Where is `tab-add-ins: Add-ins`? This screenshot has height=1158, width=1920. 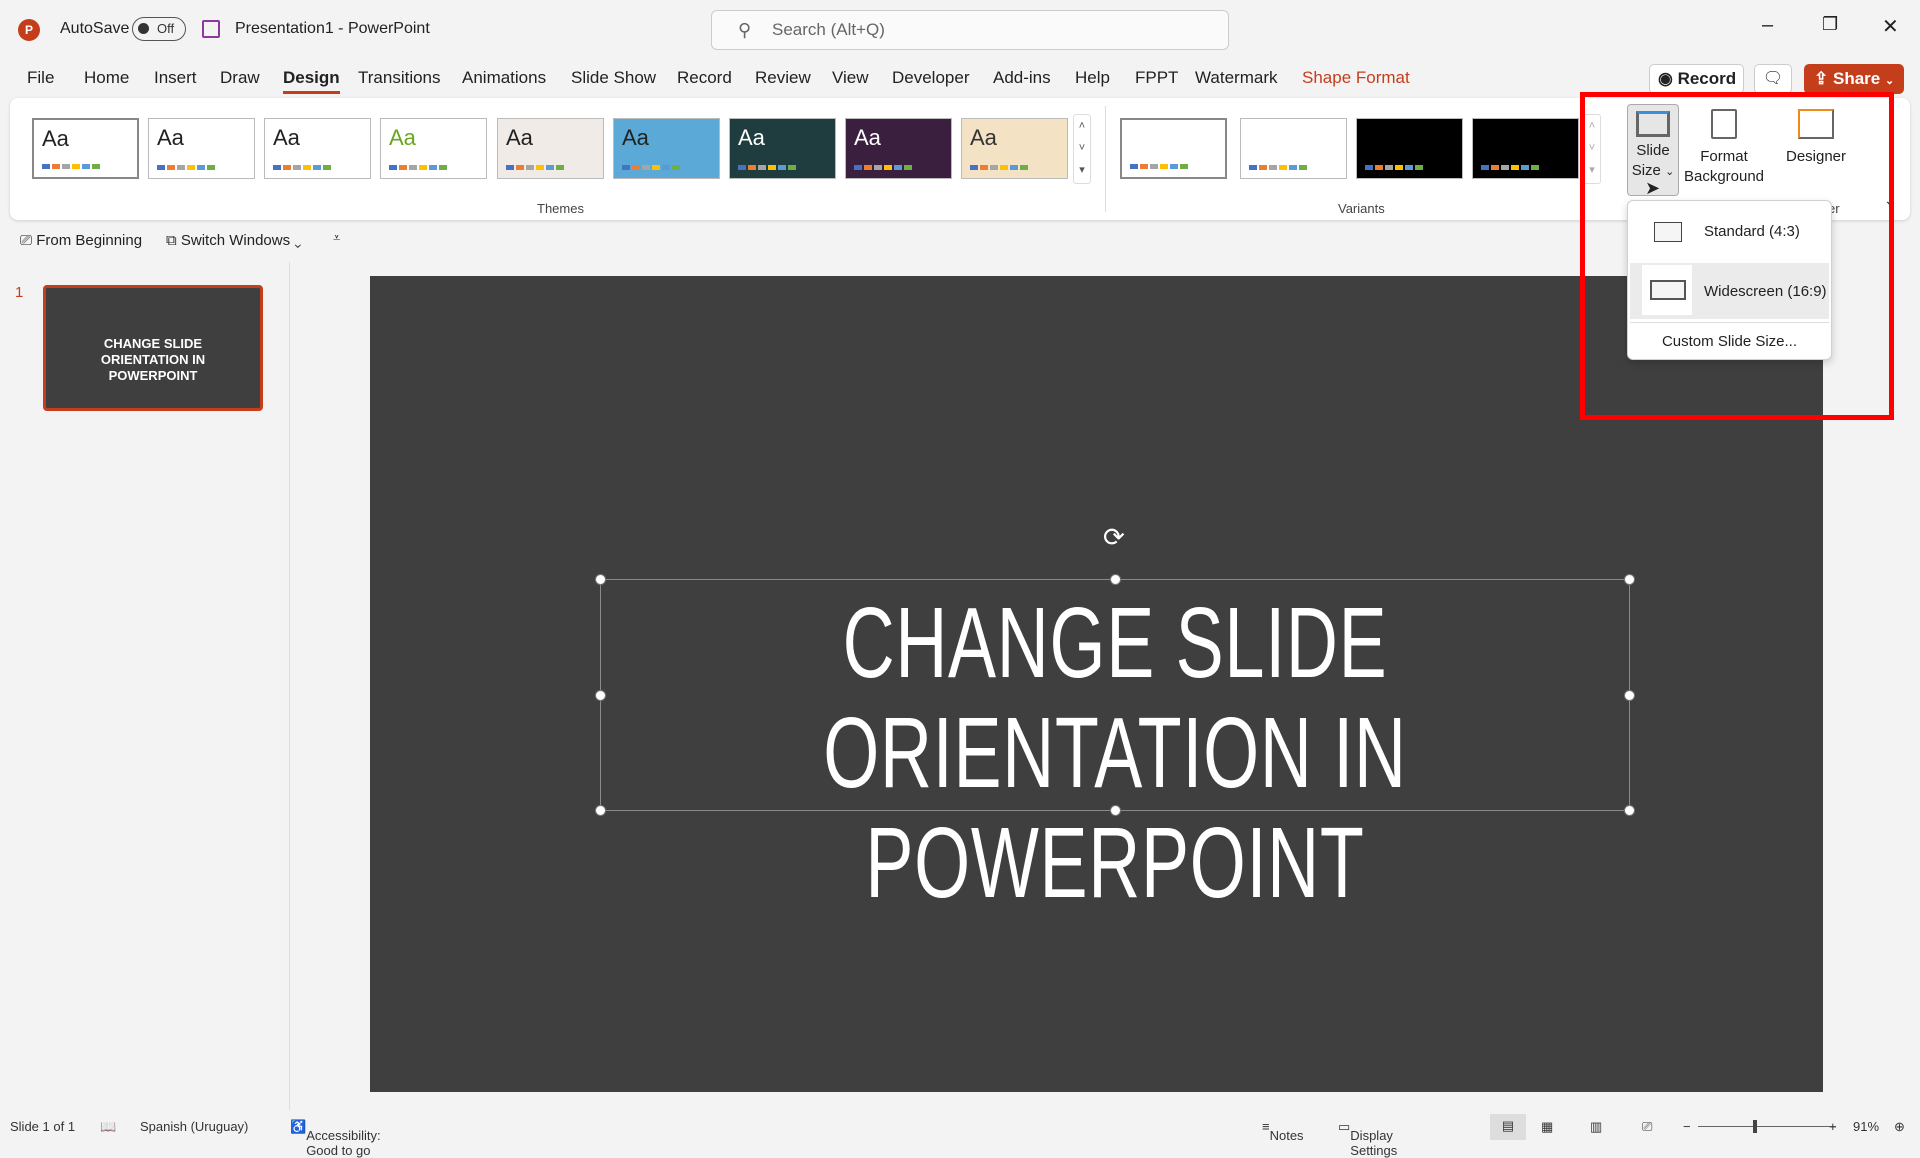
tab-add-ins: Add-ins is located at coordinates (1022, 78).